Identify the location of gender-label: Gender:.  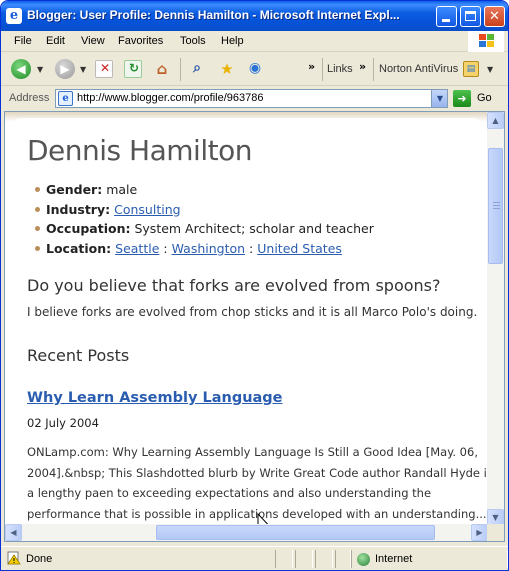
(74, 189).